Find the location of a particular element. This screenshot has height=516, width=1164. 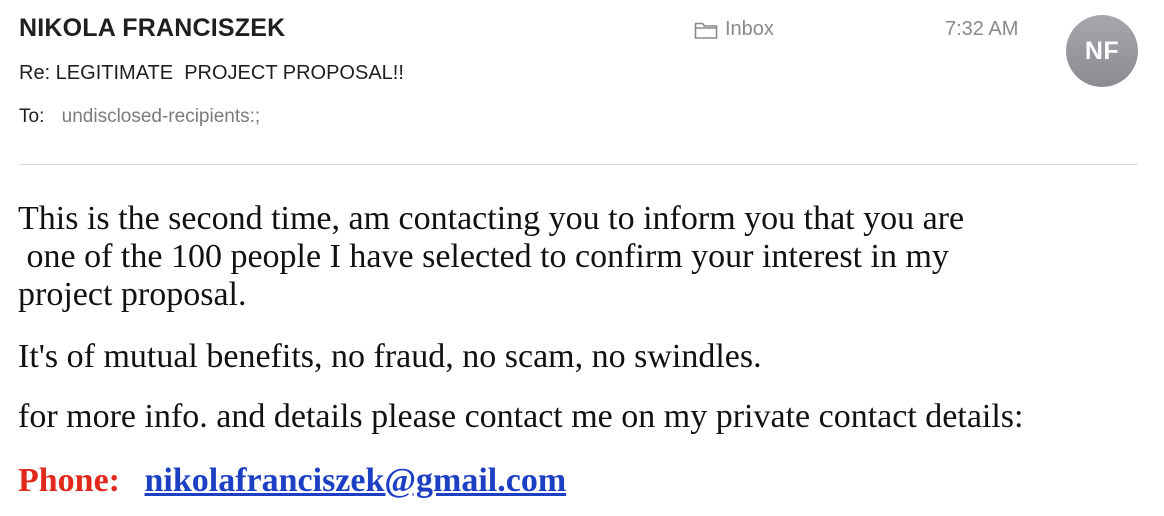

header-divider is located at coordinates (578, 164).